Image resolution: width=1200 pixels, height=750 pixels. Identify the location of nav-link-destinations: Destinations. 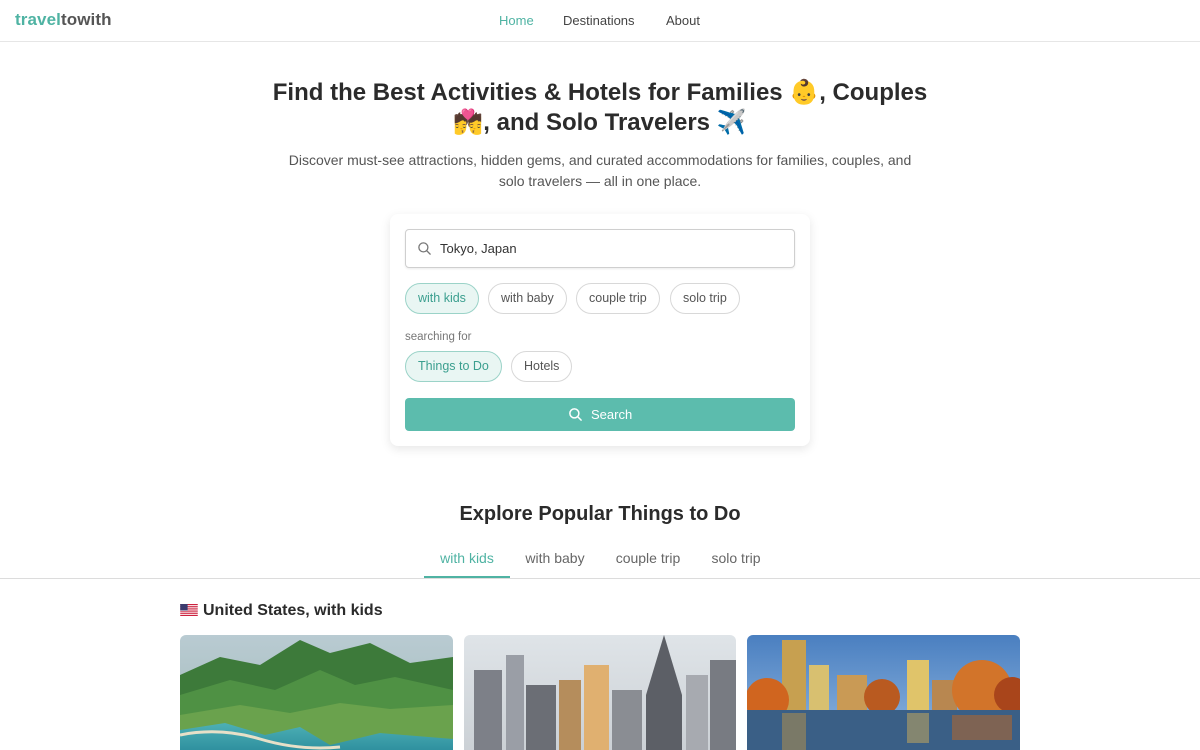
(599, 20).